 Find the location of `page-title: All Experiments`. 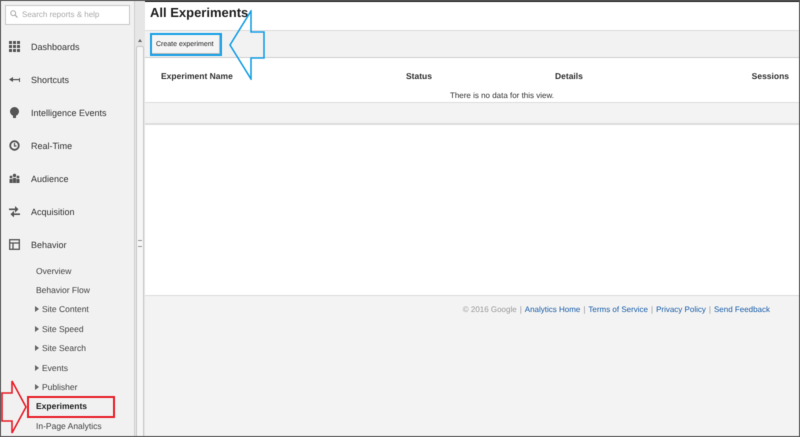

page-title: All Experiments is located at coordinates (199, 13).